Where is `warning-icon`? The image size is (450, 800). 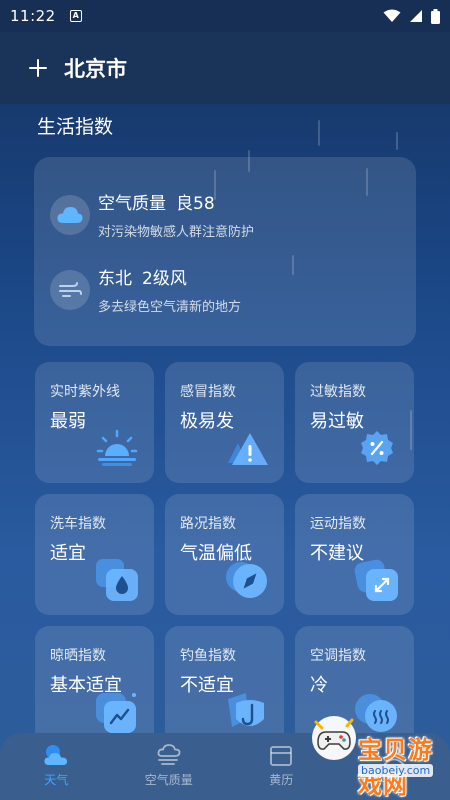 warning-icon is located at coordinates (248, 449).